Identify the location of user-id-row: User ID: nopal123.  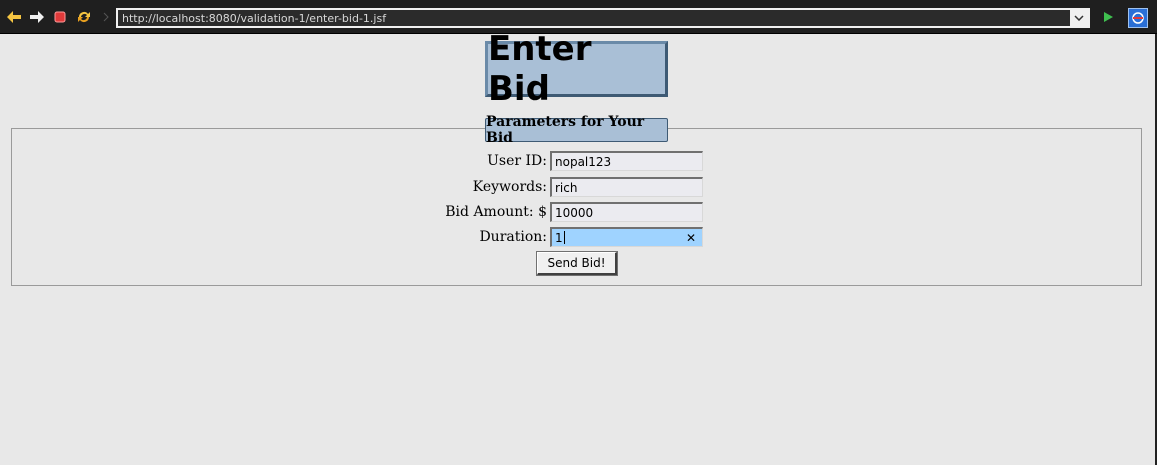
(578, 161).